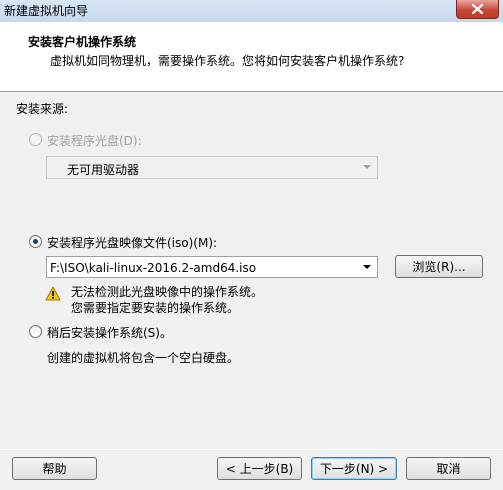 The height and width of the screenshot is (490, 503). I want to click on disc-drive-select: 无可用驱动器, so click(212, 167).